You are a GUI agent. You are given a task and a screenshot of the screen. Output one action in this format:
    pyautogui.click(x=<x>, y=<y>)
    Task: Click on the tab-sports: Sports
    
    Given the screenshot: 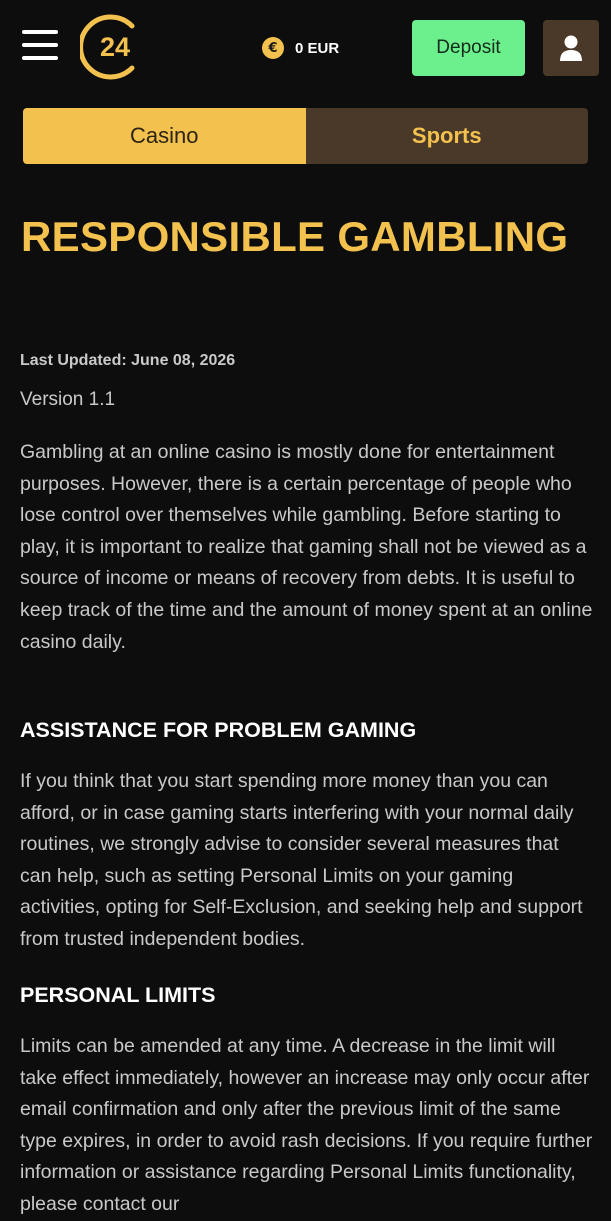 What is the action you would take?
    pyautogui.click(x=446, y=136)
    